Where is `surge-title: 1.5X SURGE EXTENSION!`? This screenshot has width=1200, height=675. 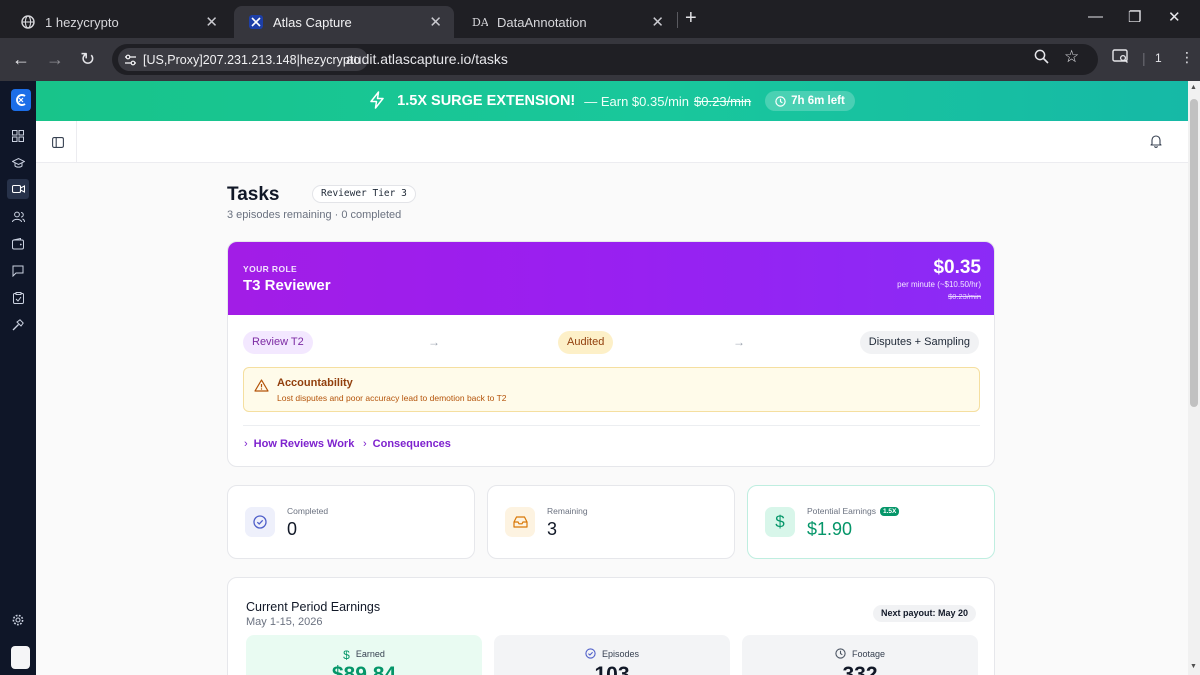 surge-title: 1.5X SURGE EXTENSION! is located at coordinates (486, 101).